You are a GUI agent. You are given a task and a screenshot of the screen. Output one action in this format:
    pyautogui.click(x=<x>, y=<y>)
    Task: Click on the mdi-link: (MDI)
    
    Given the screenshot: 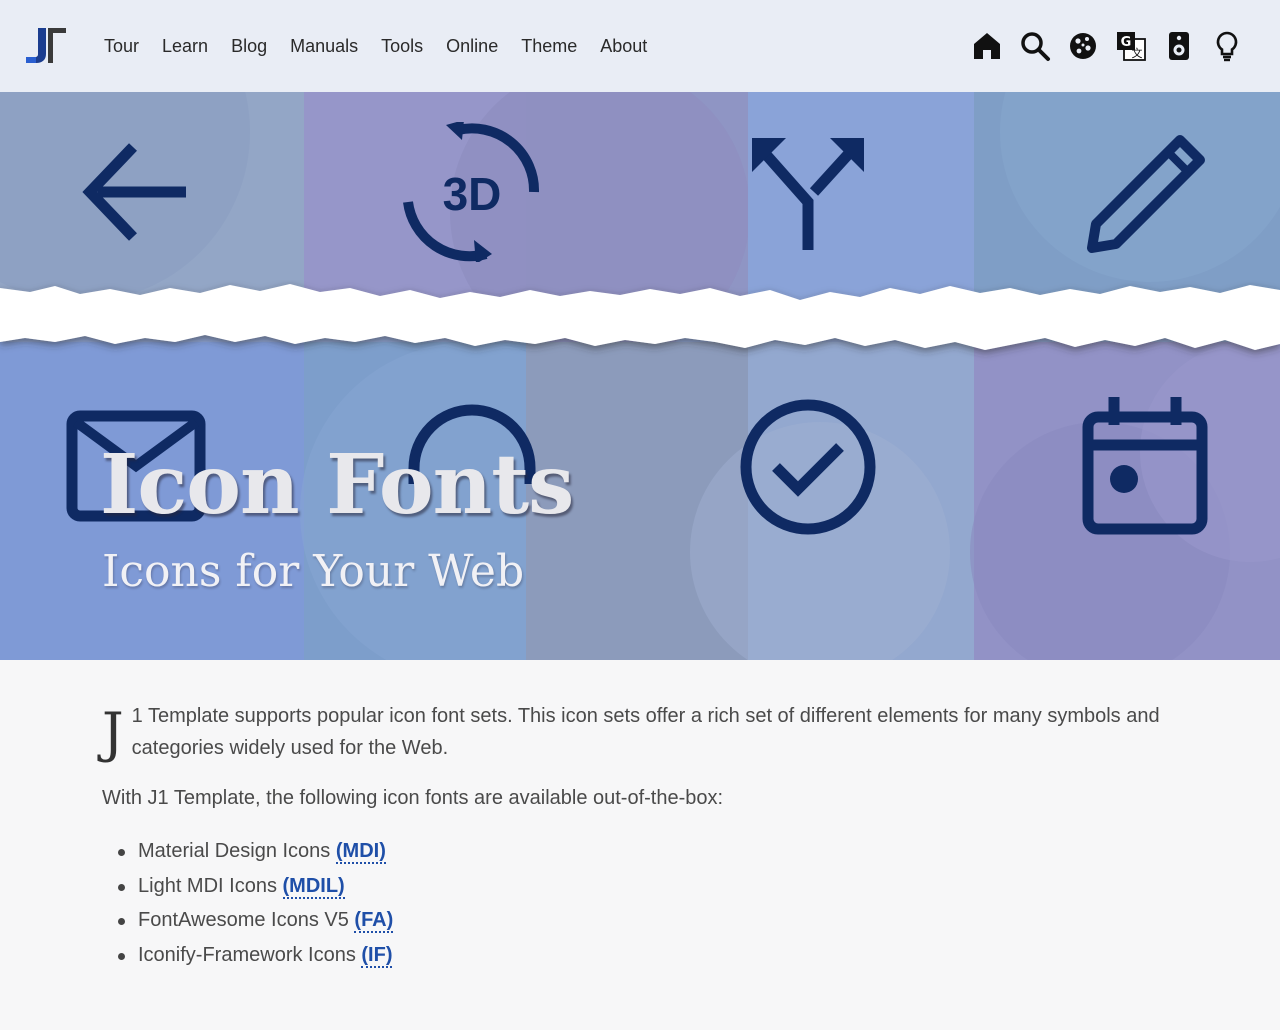 What is the action you would take?
    pyautogui.click(x=360, y=852)
    